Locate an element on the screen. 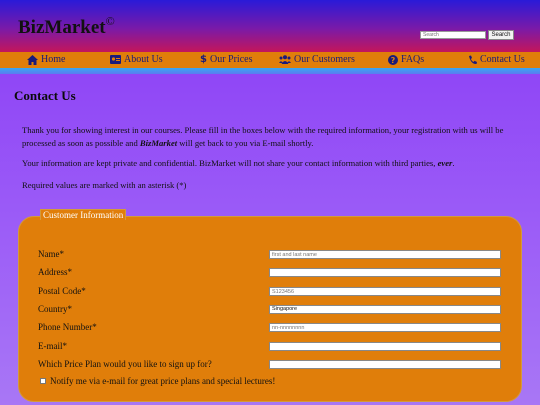 This screenshot has width=540, height=405. phone-field is located at coordinates (385, 327).